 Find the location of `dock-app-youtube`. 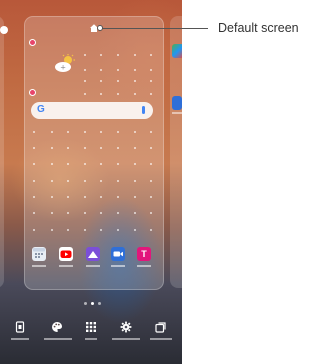

dock-app-youtube is located at coordinates (66, 254).